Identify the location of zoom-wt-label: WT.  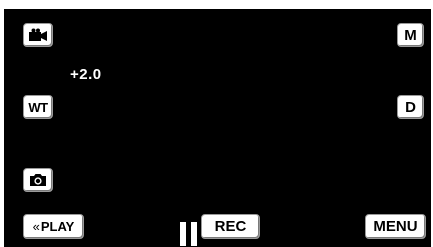
(38, 107).